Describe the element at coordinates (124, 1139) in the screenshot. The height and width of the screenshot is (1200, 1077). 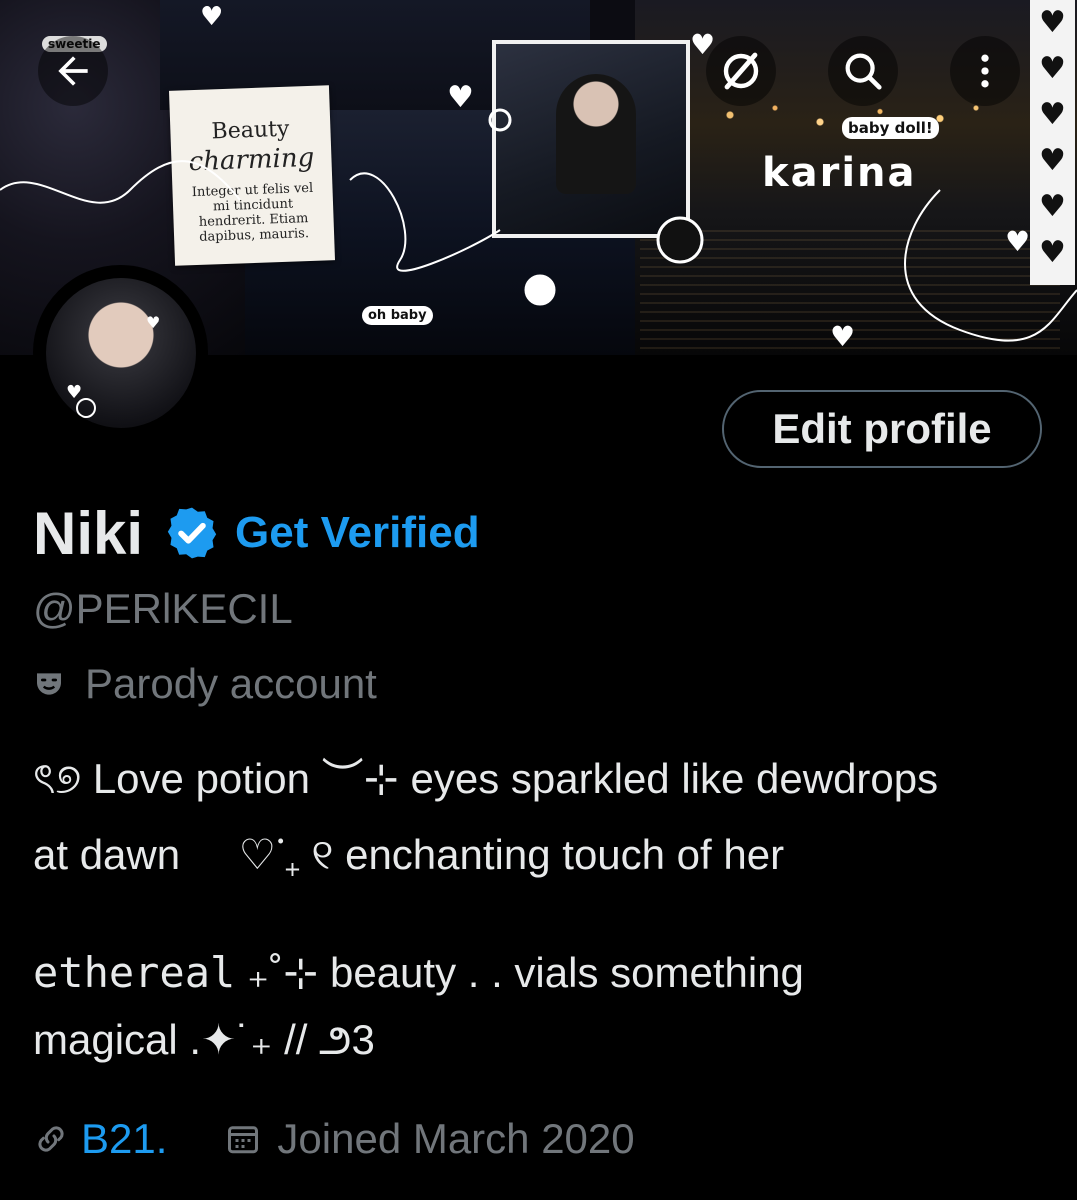
I see `profile-website-link: B21.` at that location.